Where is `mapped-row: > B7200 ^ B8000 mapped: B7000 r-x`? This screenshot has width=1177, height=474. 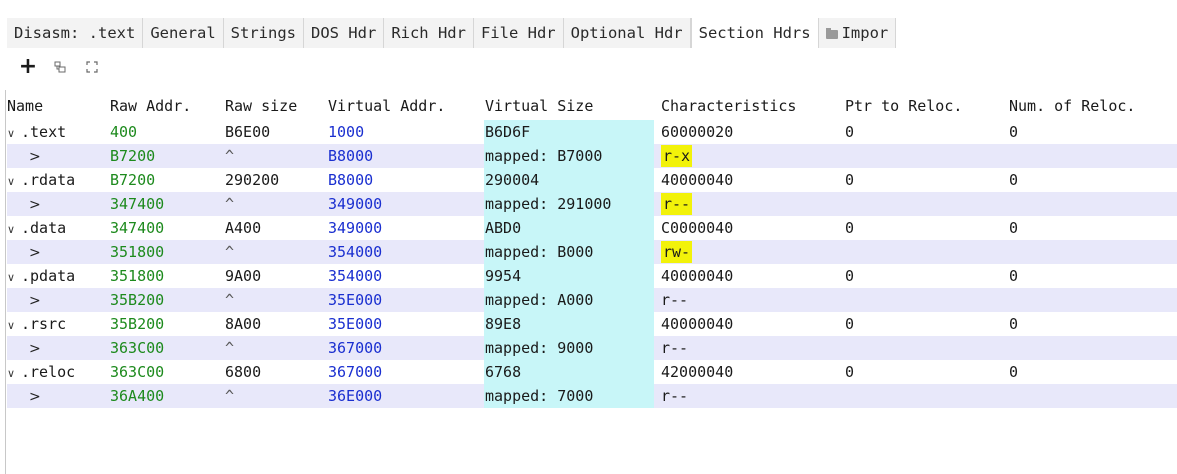
mapped-row: > B7200 ^ B8000 mapped: B7000 r-x is located at coordinates (592, 156).